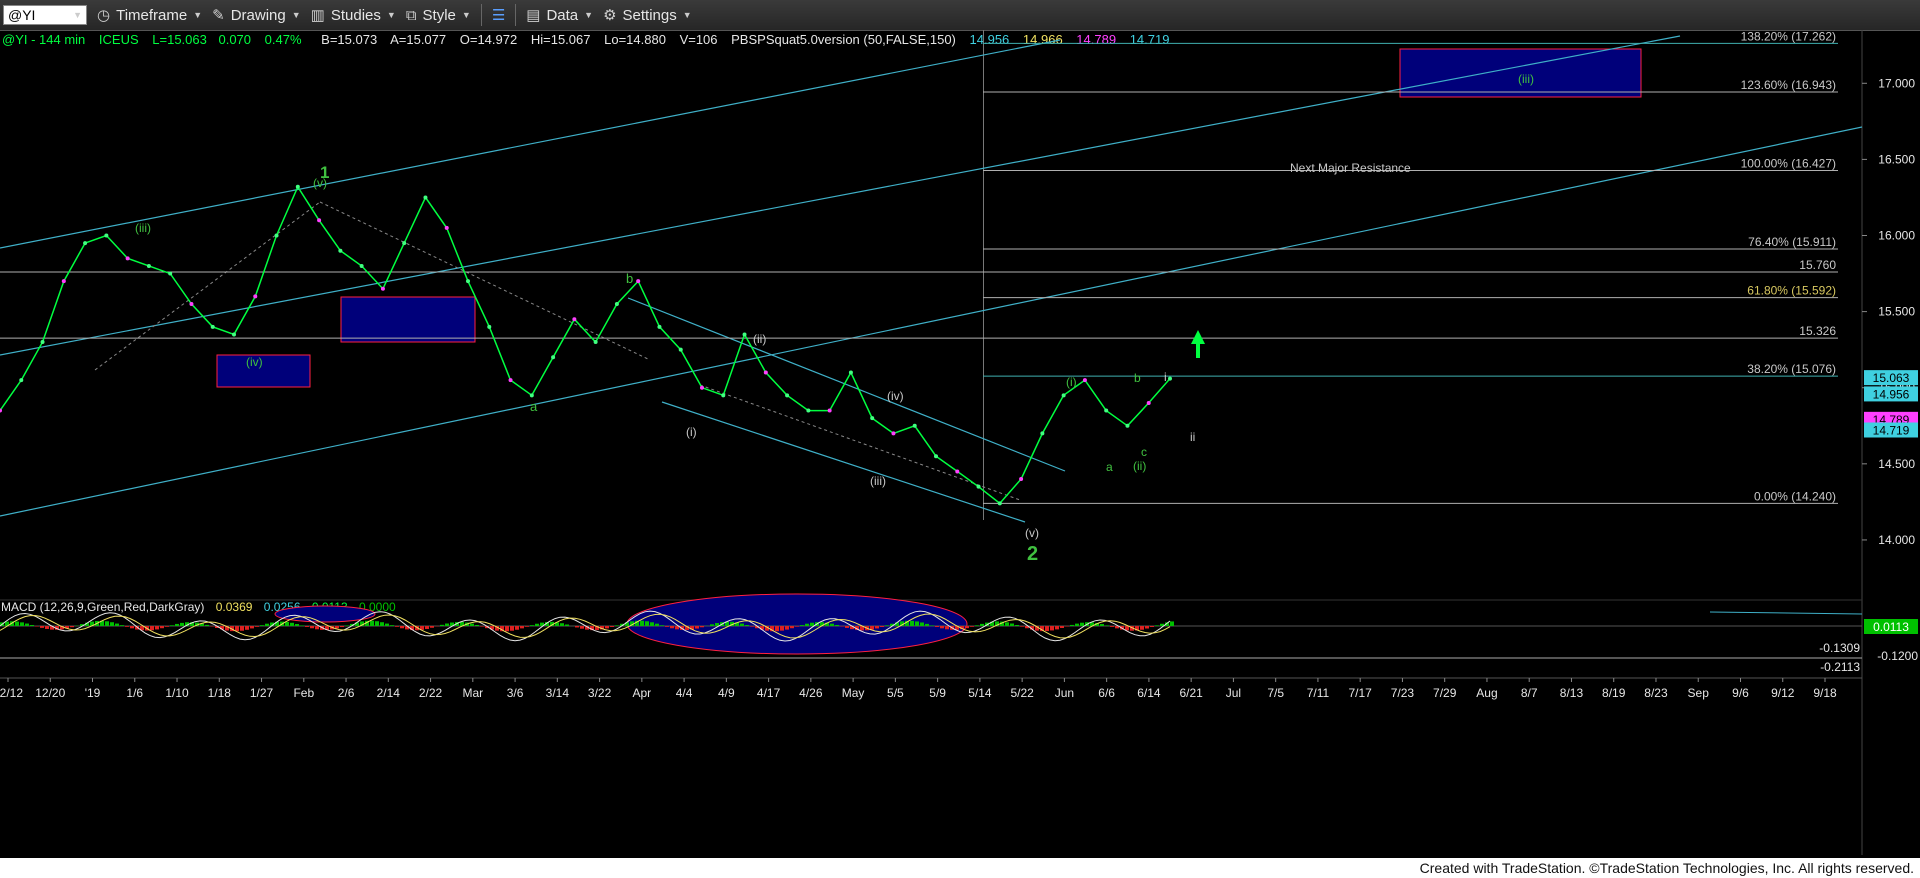 Image resolution: width=1920 pixels, height=878 pixels. Describe the element at coordinates (349, 39) in the screenshot. I see `bid: B=15.073` at that location.